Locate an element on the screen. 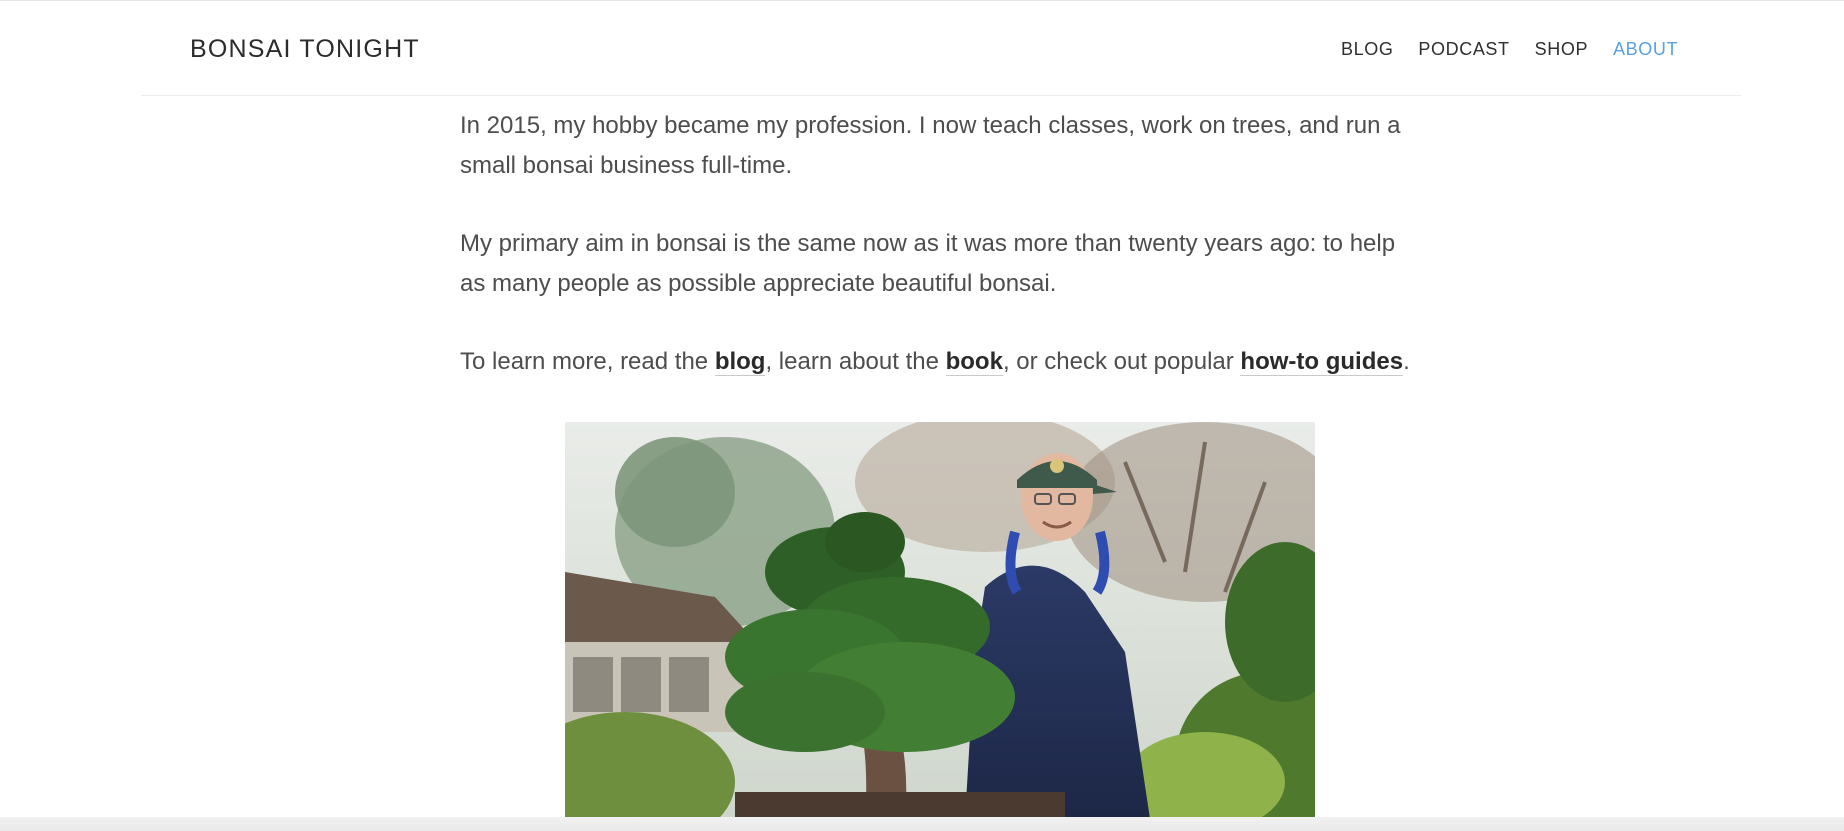  learn-more-middle-1: , learn about the is located at coordinates (855, 361).